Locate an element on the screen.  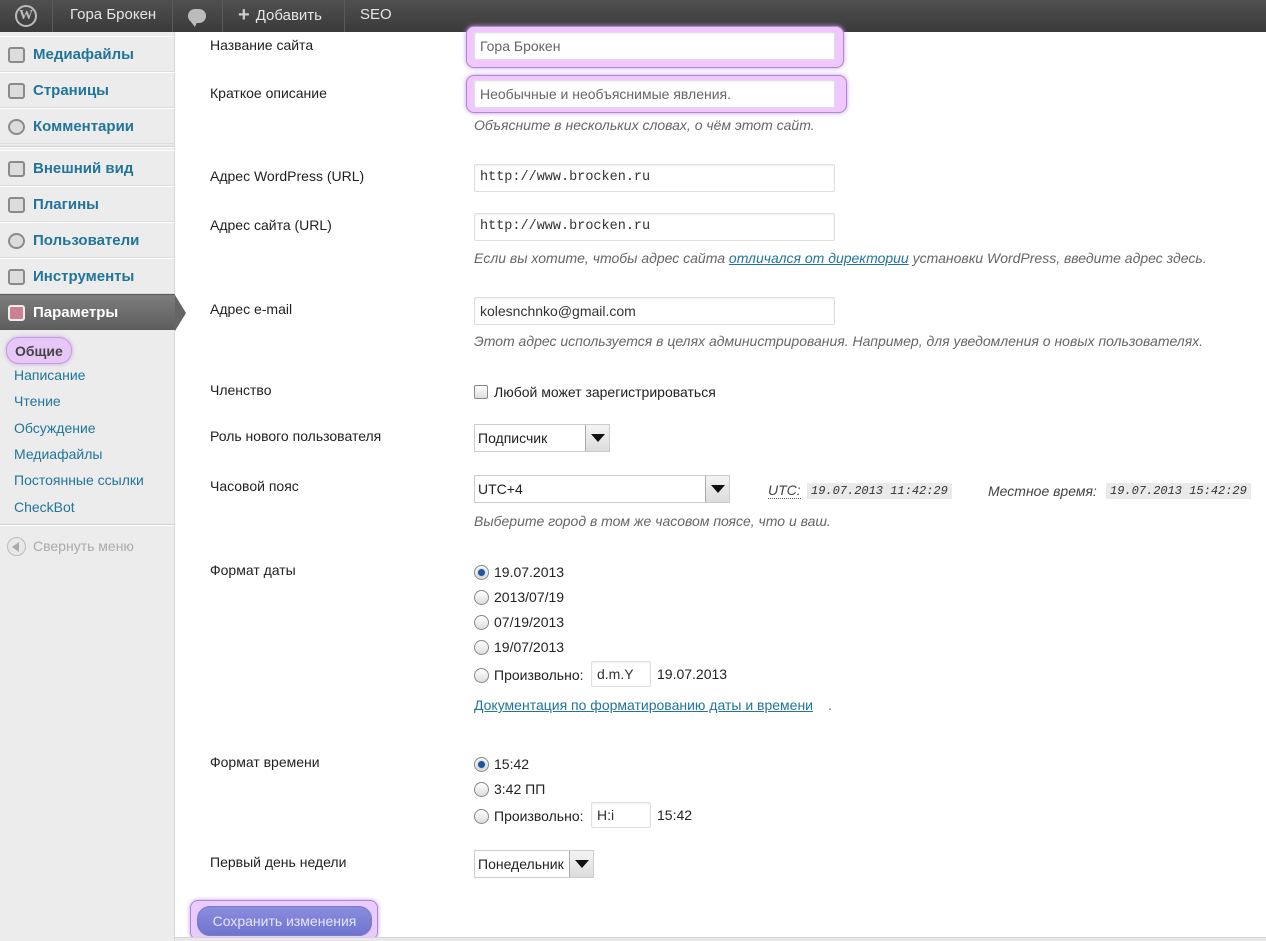
local-time-label: Местное время: is located at coordinates (1042, 491).